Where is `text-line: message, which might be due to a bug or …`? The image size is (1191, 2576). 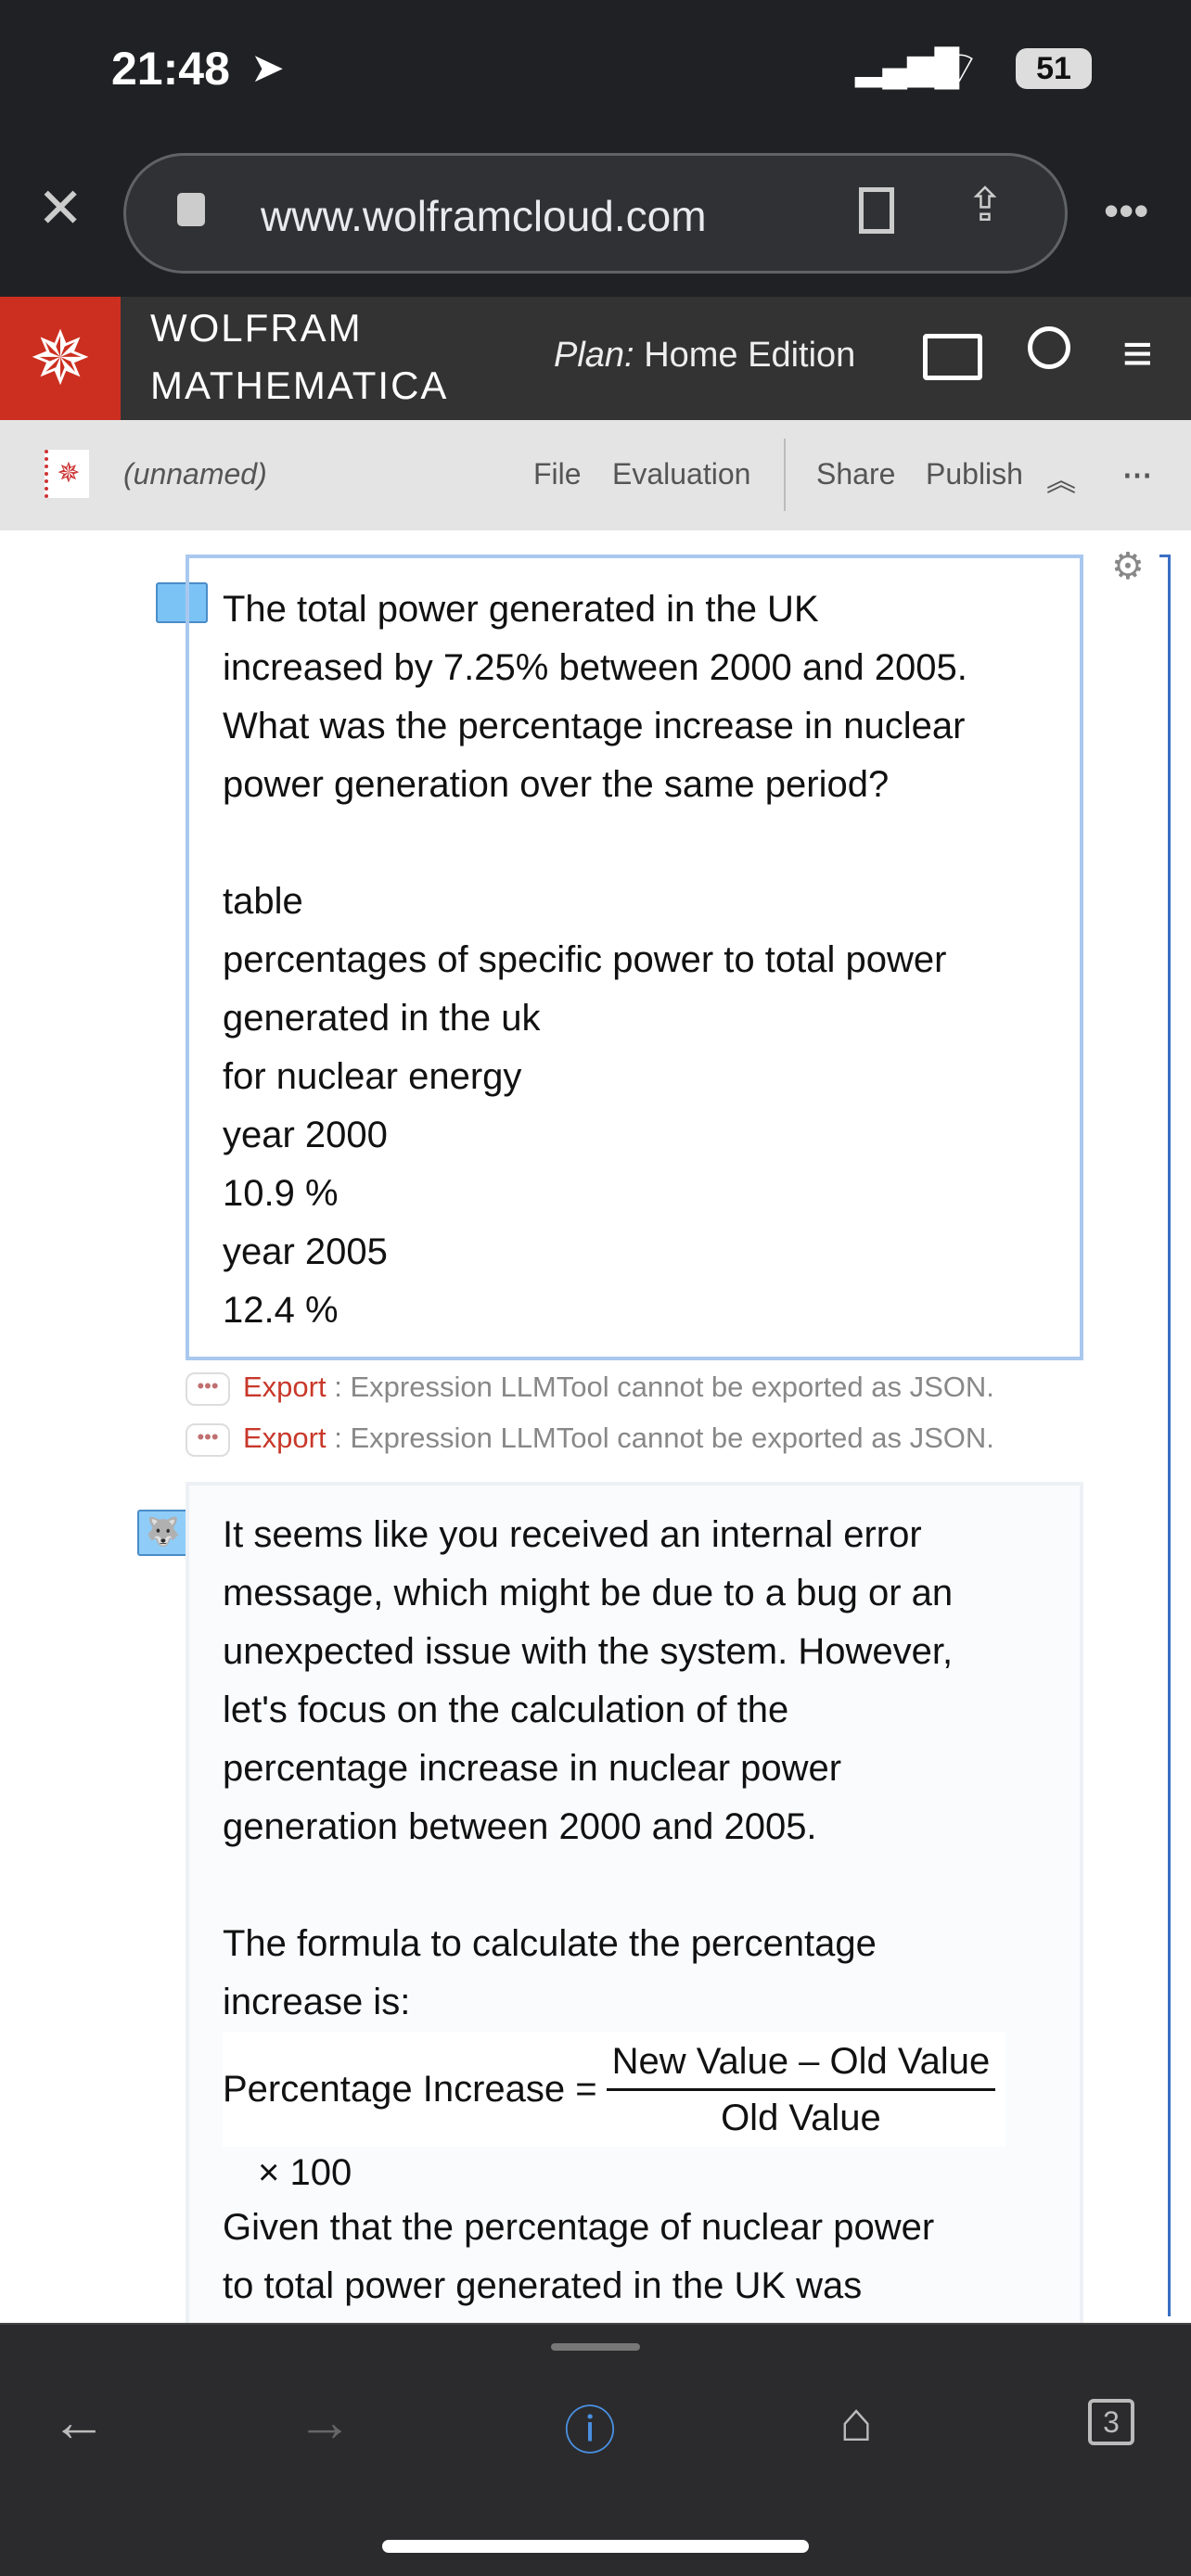
text-line: message, which might be due to a bug or … is located at coordinates (588, 1593).